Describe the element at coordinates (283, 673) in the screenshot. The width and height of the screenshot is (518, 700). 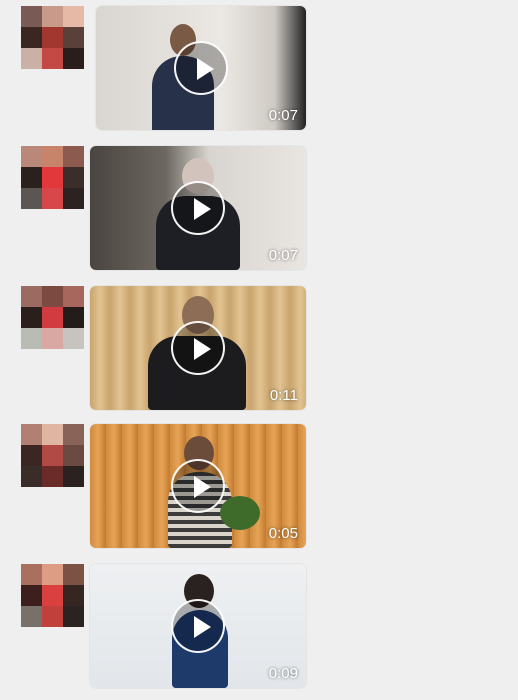
I see `video-duration: 0:09` at that location.